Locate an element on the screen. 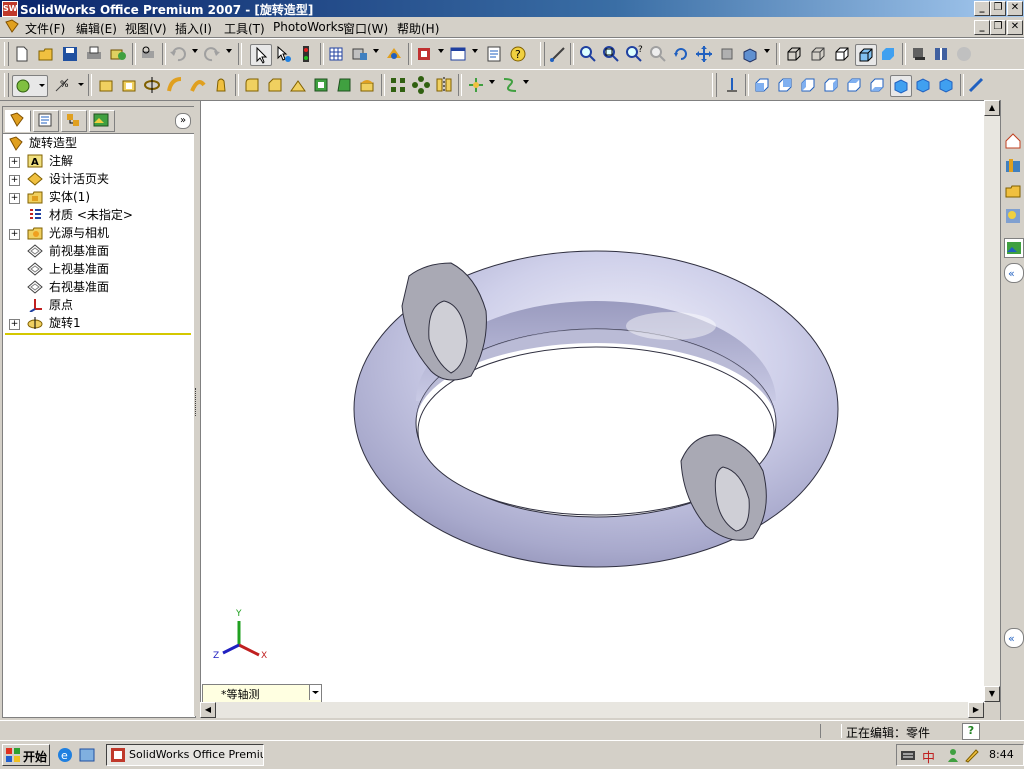  solidworks-app-icon: SW is located at coordinates (10, 9).